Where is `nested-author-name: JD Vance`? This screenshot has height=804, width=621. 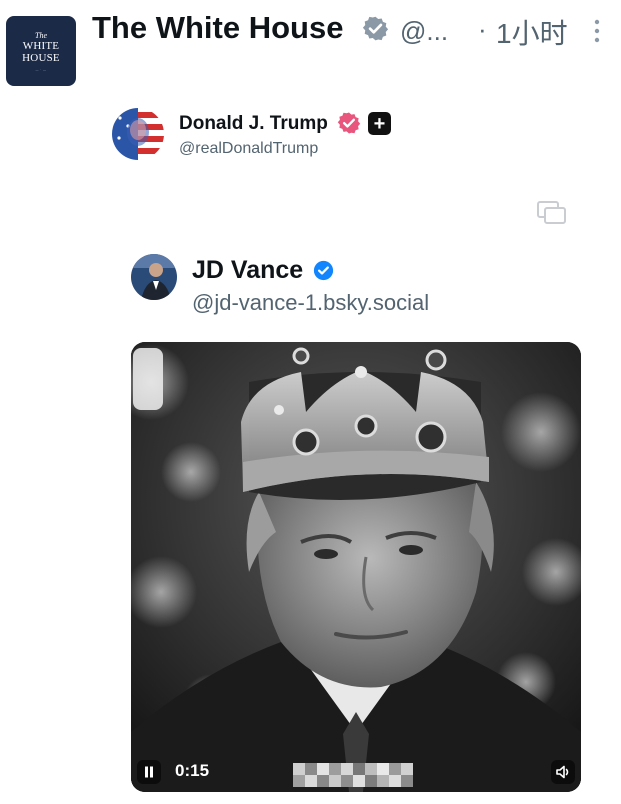
nested-author-name: JD Vance is located at coordinates (247, 270).